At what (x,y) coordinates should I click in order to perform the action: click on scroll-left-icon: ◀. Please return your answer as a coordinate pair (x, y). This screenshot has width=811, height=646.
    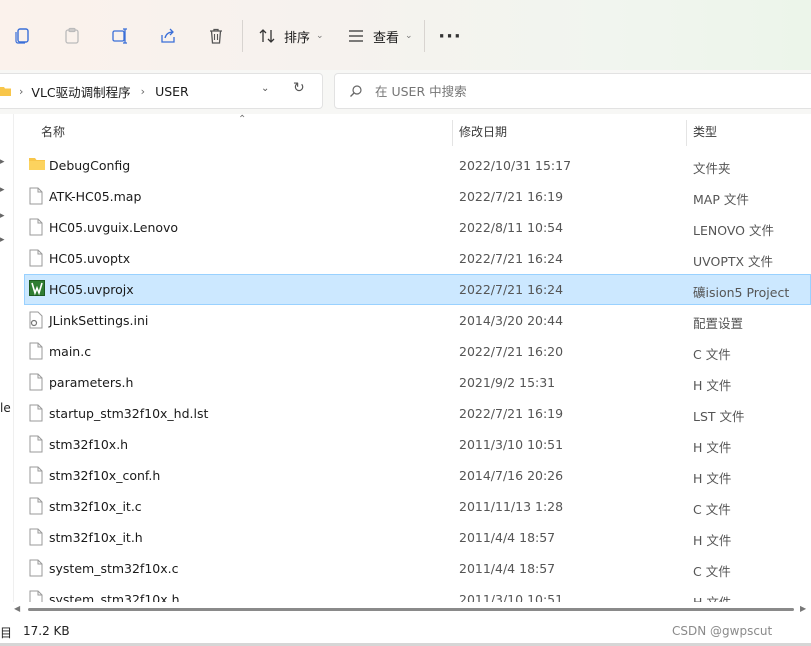
    Looking at the image, I should click on (17, 608).